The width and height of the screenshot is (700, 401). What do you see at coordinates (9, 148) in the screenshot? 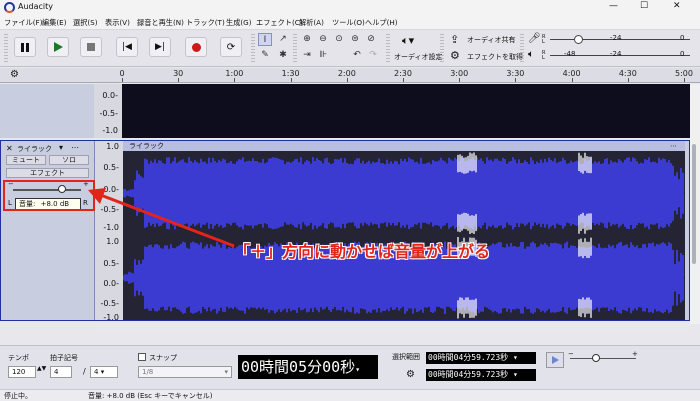
I see `track-close-button: ✕` at bounding box center [9, 148].